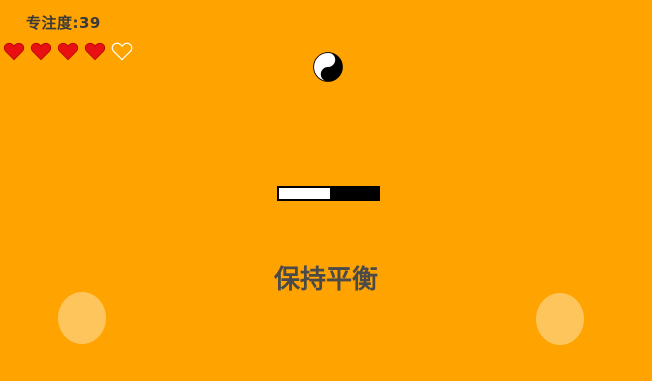 This screenshot has height=381, width=652. Describe the element at coordinates (82, 318) in the screenshot. I see `left-touch-button` at that location.